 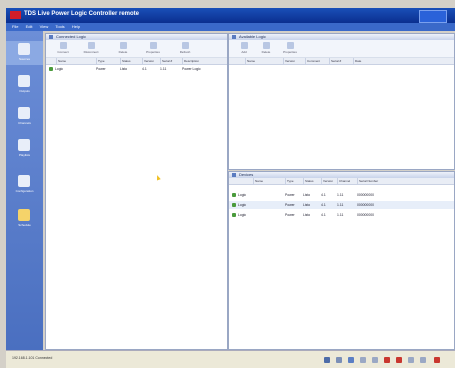 What do you see at coordinates (312, 61) in the screenshot?
I see `column-header: Comment` at bounding box center [312, 61].